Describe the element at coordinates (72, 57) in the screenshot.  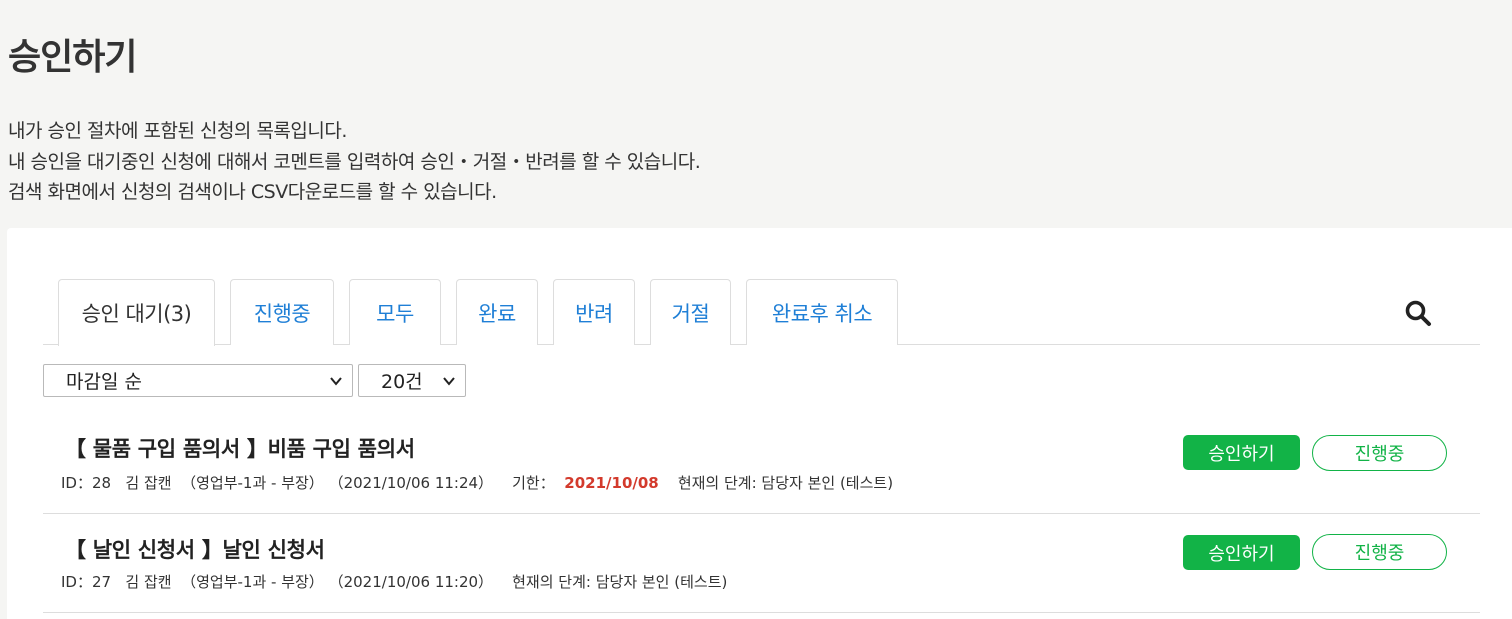
I see `page-title: 승인하기` at that location.